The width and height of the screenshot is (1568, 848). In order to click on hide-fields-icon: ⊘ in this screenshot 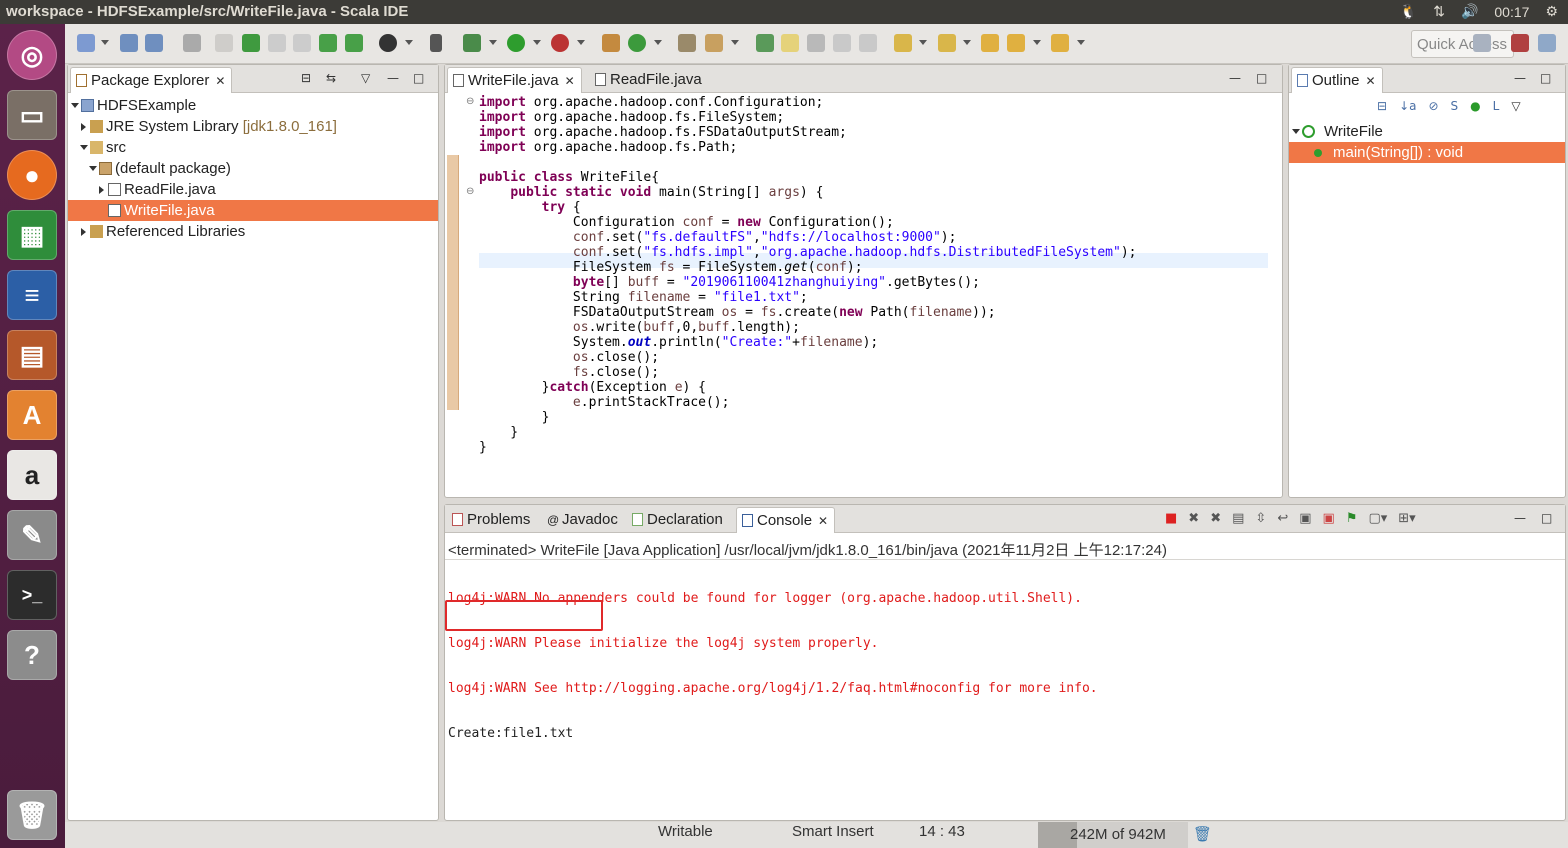, I will do `click(1433, 106)`.